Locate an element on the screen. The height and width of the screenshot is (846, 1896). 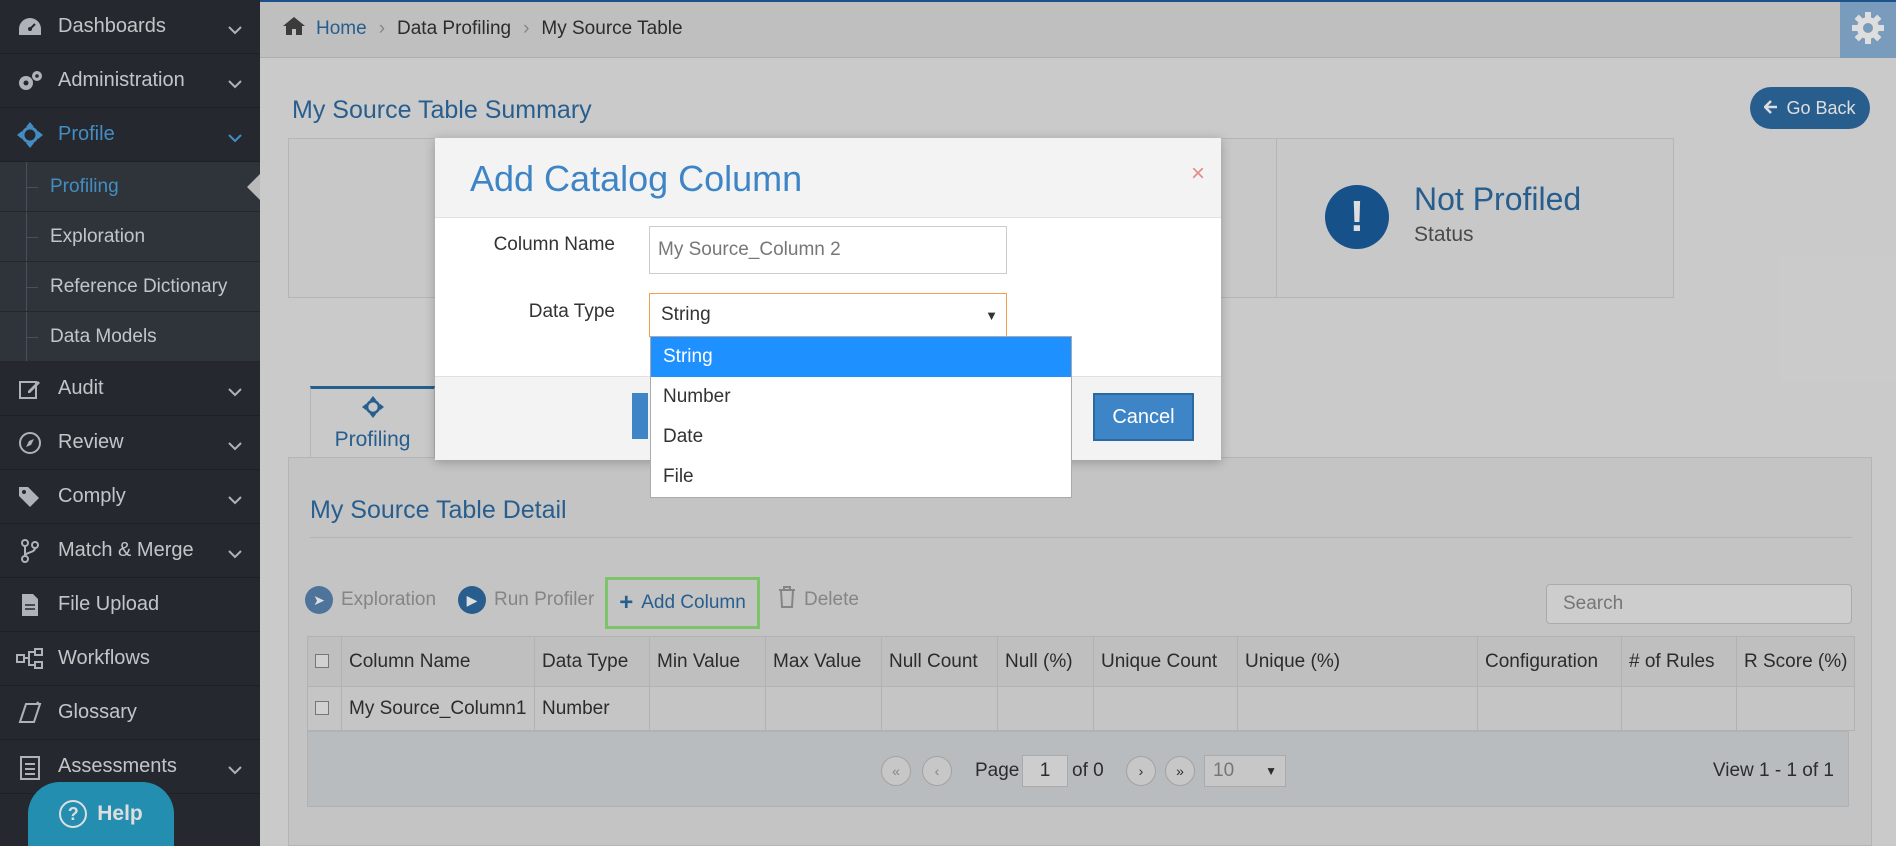
close-icon: × is located at coordinates (1198, 174).